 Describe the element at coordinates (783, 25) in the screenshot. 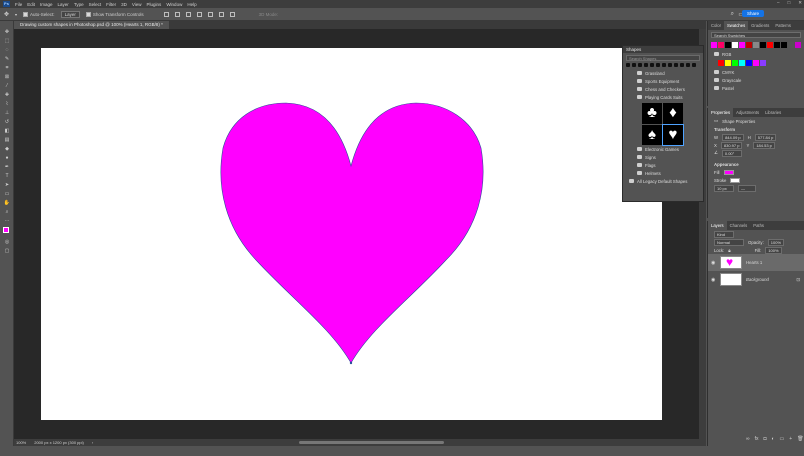

I see `tab-patterns: Patterns` at that location.